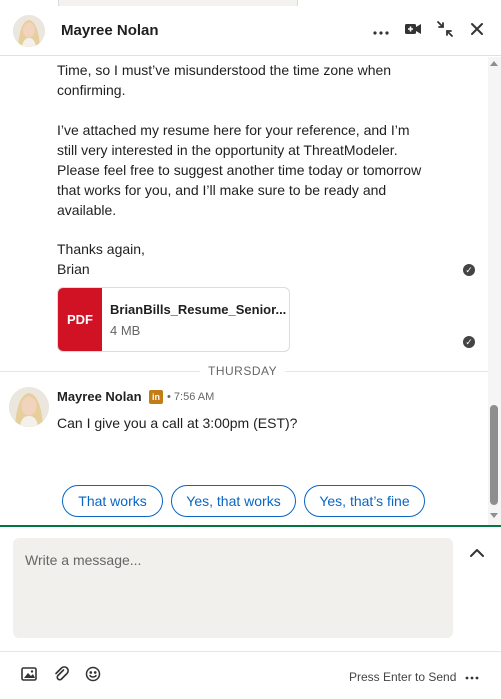 The width and height of the screenshot is (501, 699). Describe the element at coordinates (173, 319) in the screenshot. I see `attachment-card: PDF BrianBills_Resume_Senior... 4 MB` at that location.